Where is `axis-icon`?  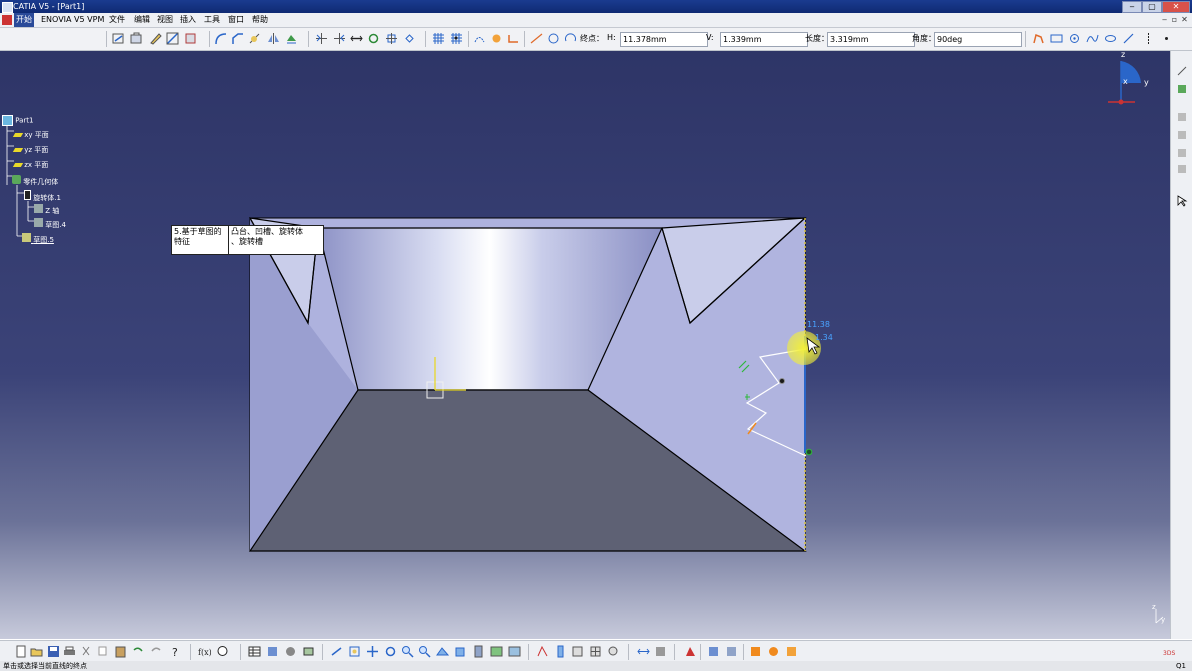 axis-icon is located at coordinates (1148, 38).